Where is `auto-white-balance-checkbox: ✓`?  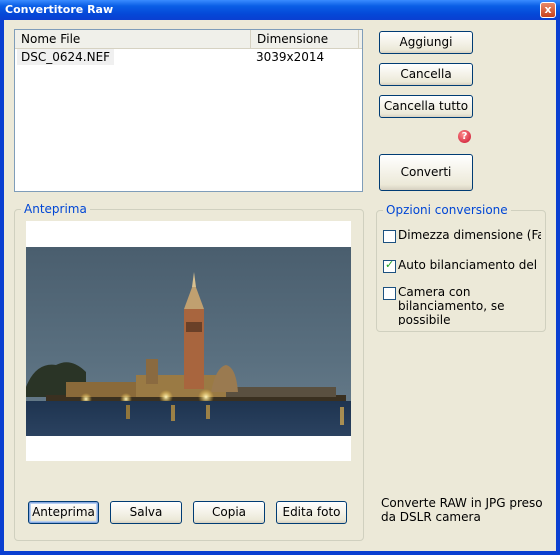 auto-white-balance-checkbox: ✓ is located at coordinates (389, 265).